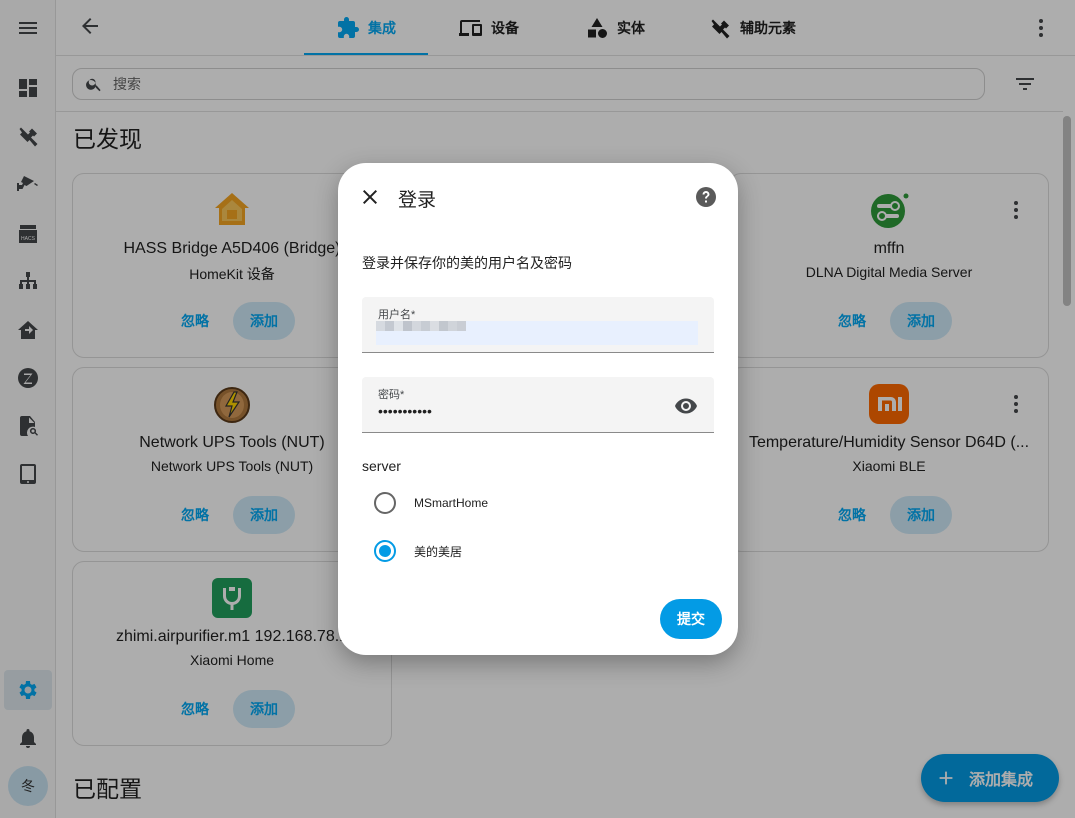 This screenshot has width=1075, height=818. I want to click on radio-option-msmarthome: MSmartHome, so click(431, 503).